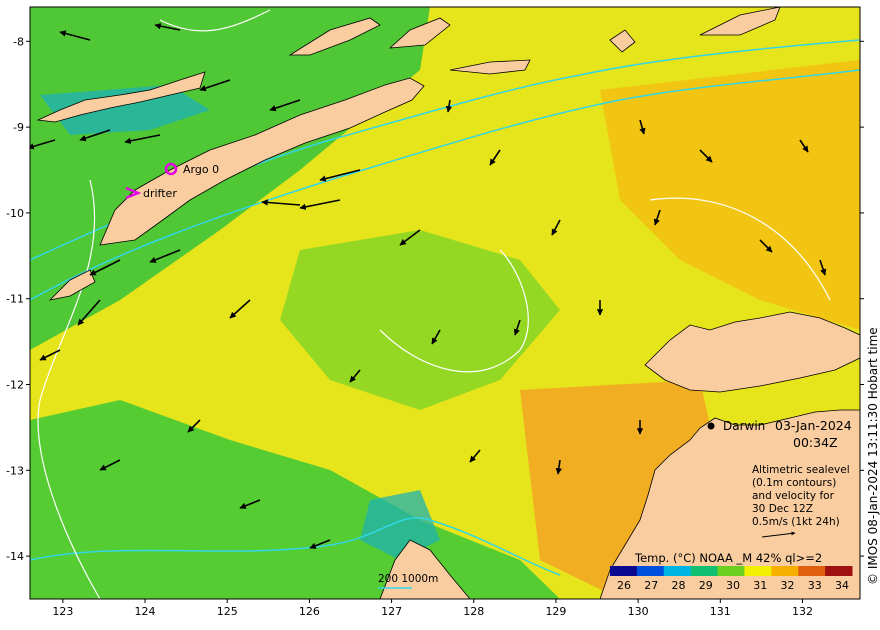 The height and width of the screenshot is (630, 880). What do you see at coordinates (15, 299) in the screenshot?
I see `y-tick-label: -11` at bounding box center [15, 299].